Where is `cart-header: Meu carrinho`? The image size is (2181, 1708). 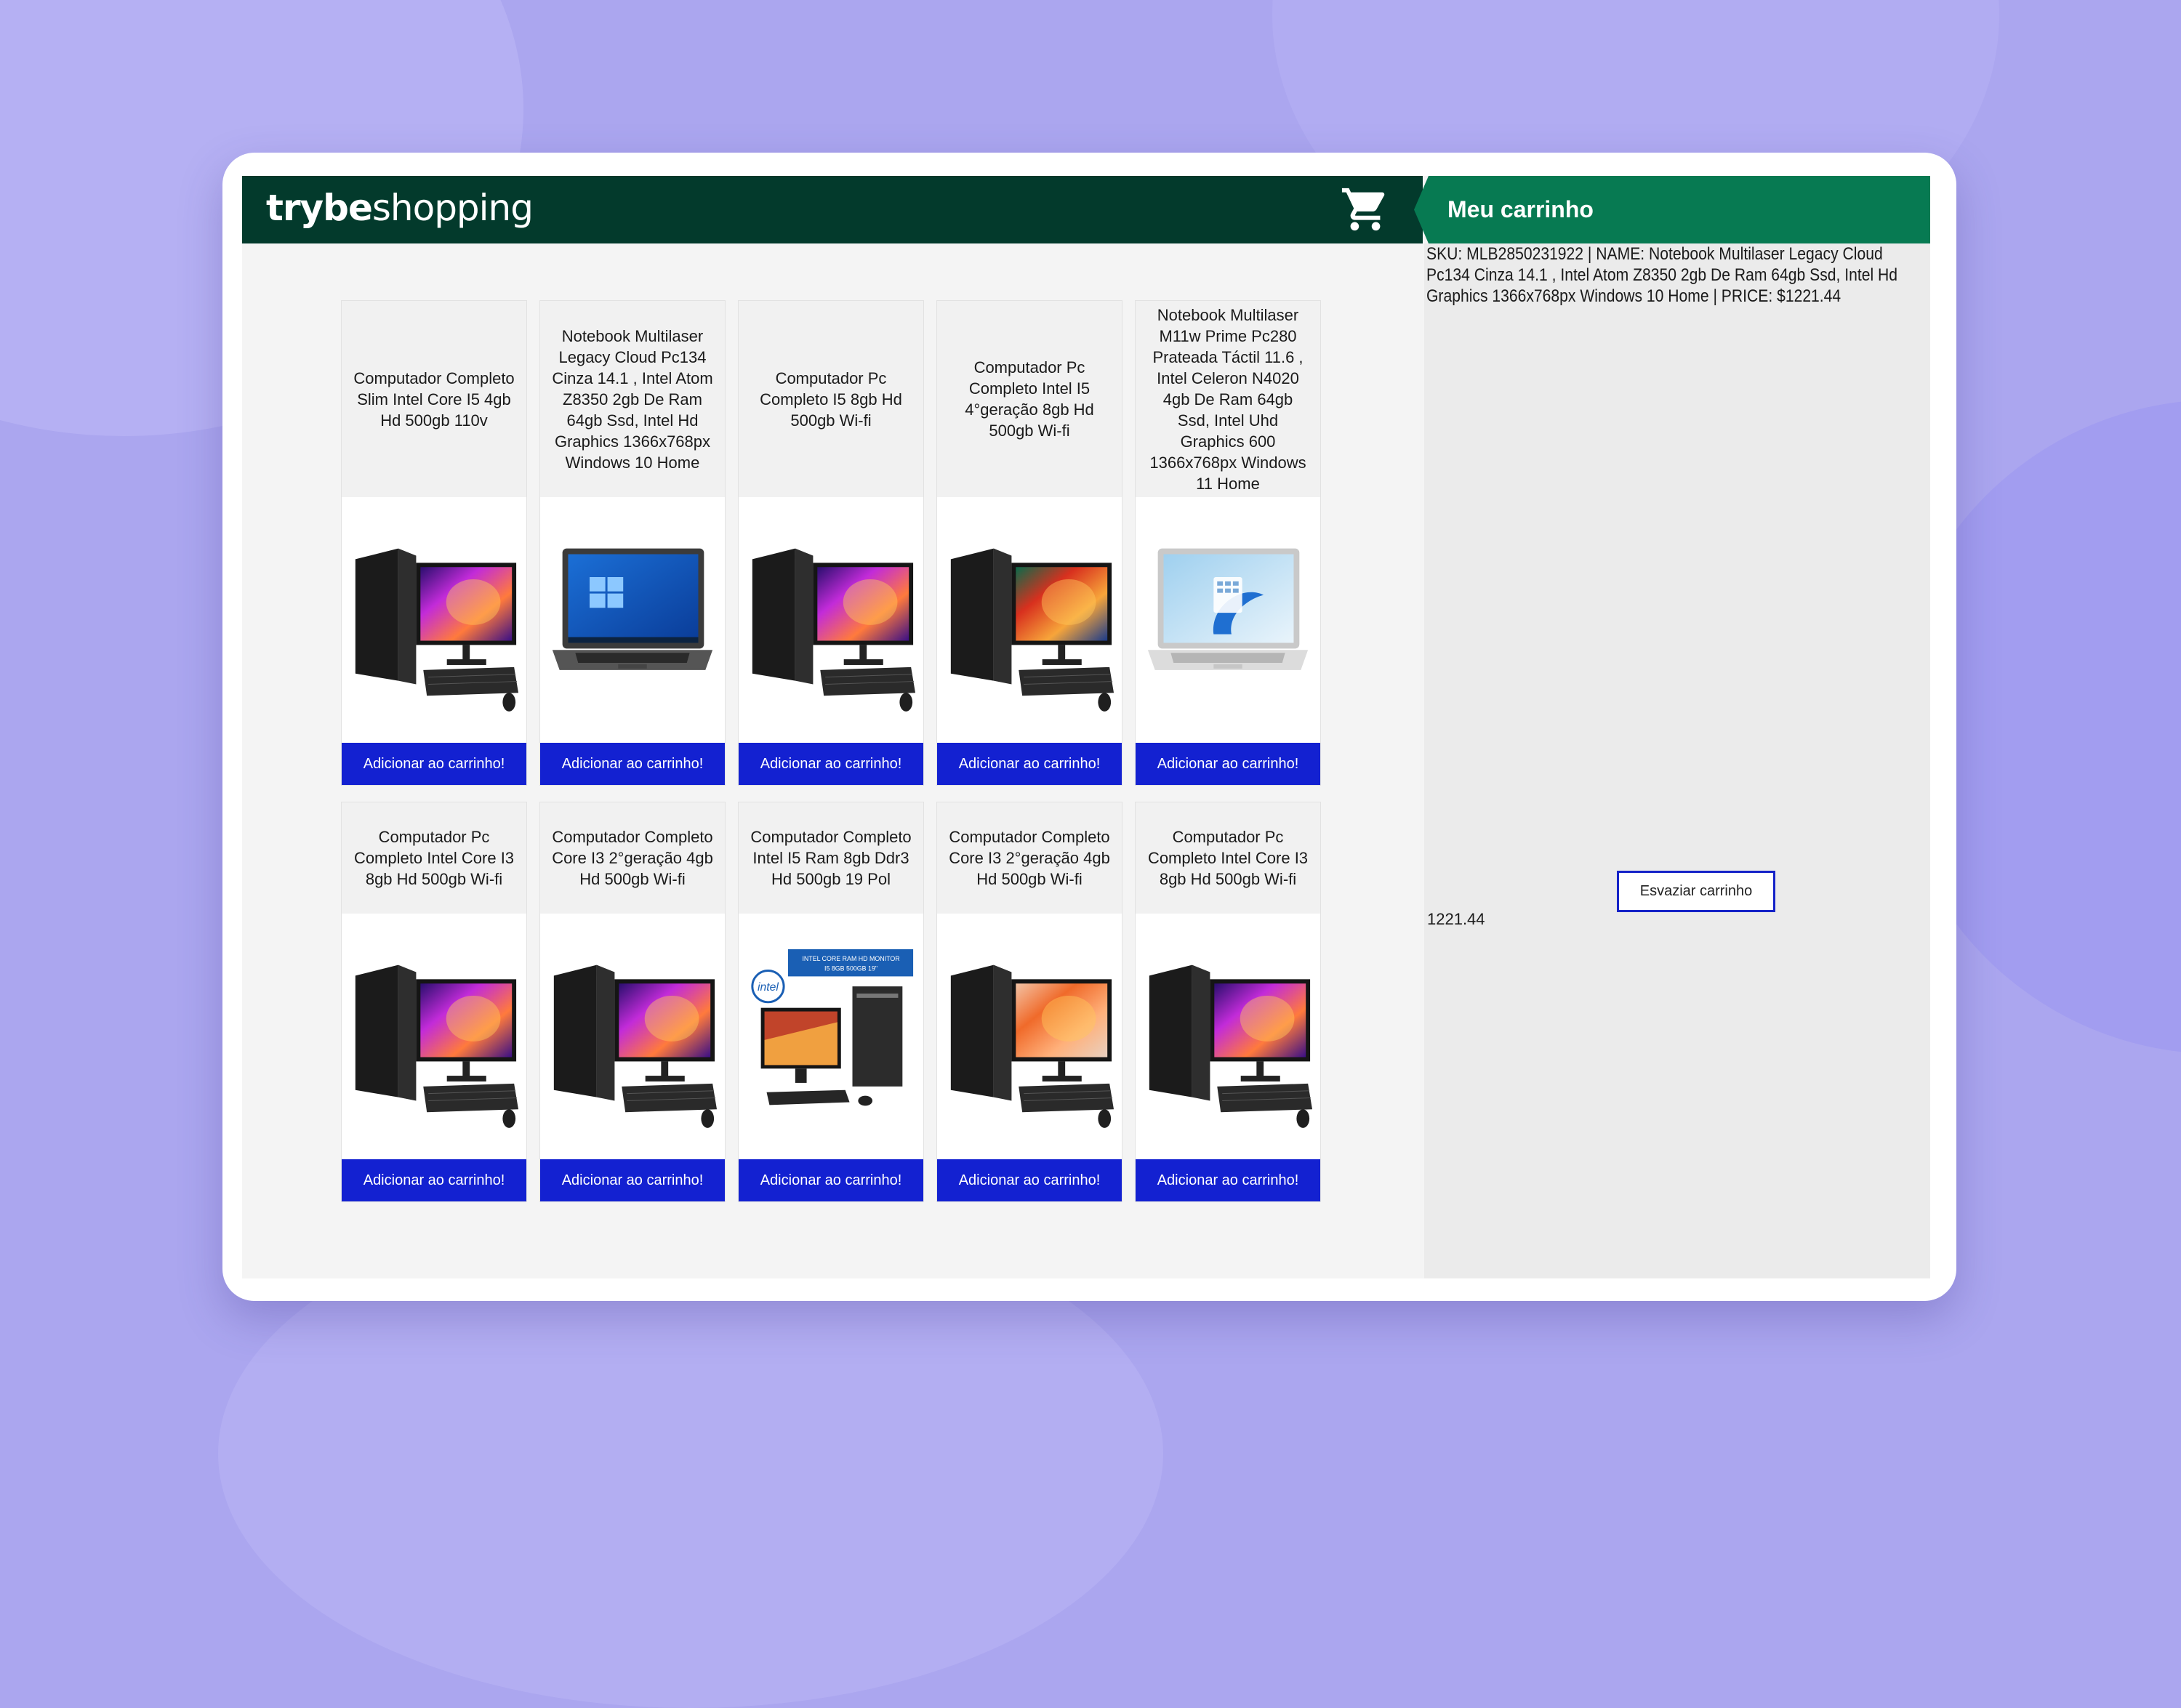 cart-header: Meu carrinho is located at coordinates (1672, 210).